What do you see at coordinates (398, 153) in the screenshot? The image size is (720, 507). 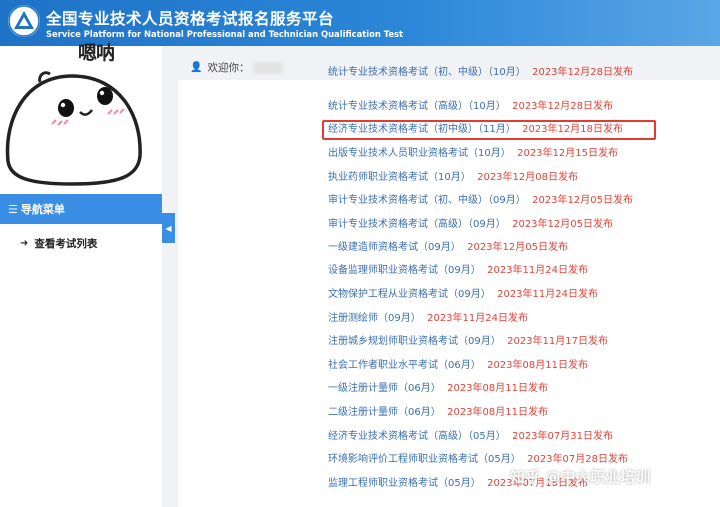 I see `exam-name: 出版专业技术人员职业资格考试` at bounding box center [398, 153].